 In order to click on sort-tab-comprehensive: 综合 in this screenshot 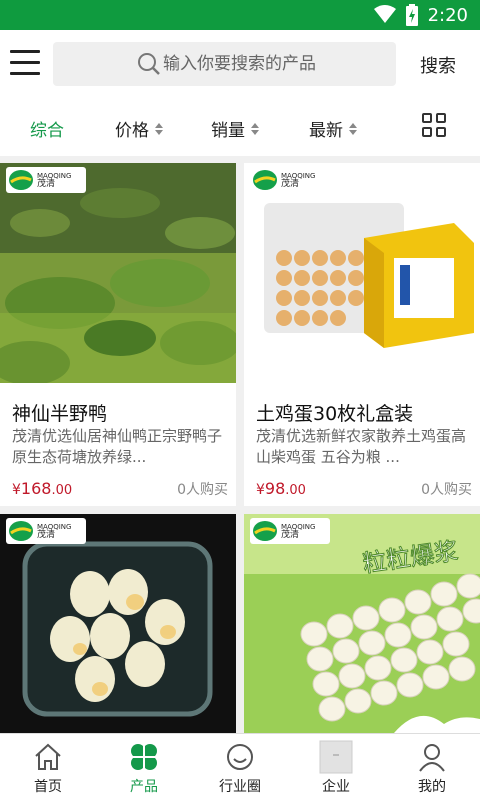, I will do `click(47, 128)`.